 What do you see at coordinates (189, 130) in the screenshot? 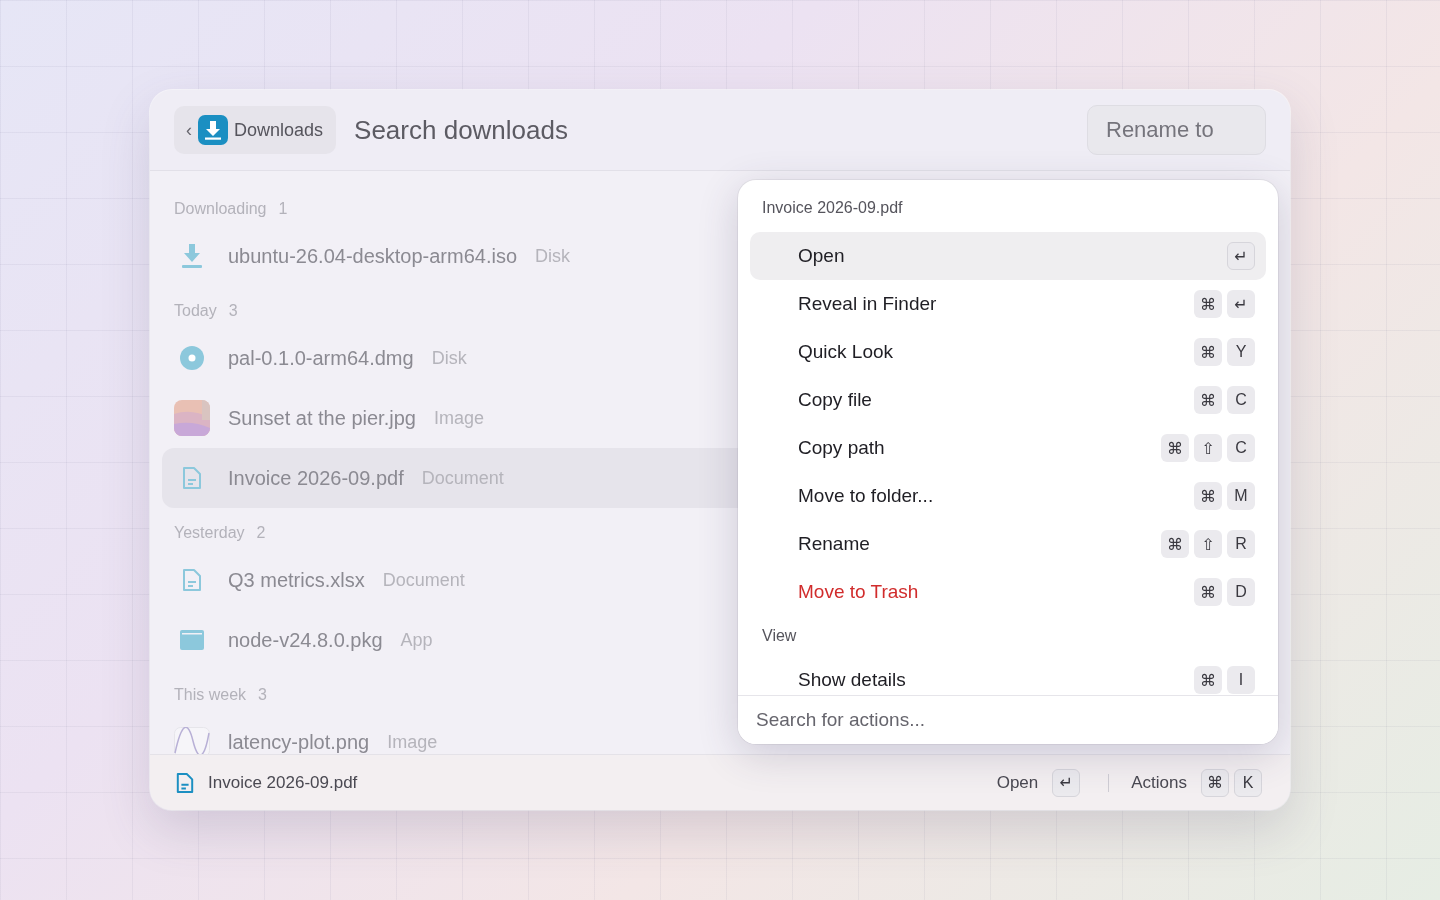
I see `back-chevron: ‹` at bounding box center [189, 130].